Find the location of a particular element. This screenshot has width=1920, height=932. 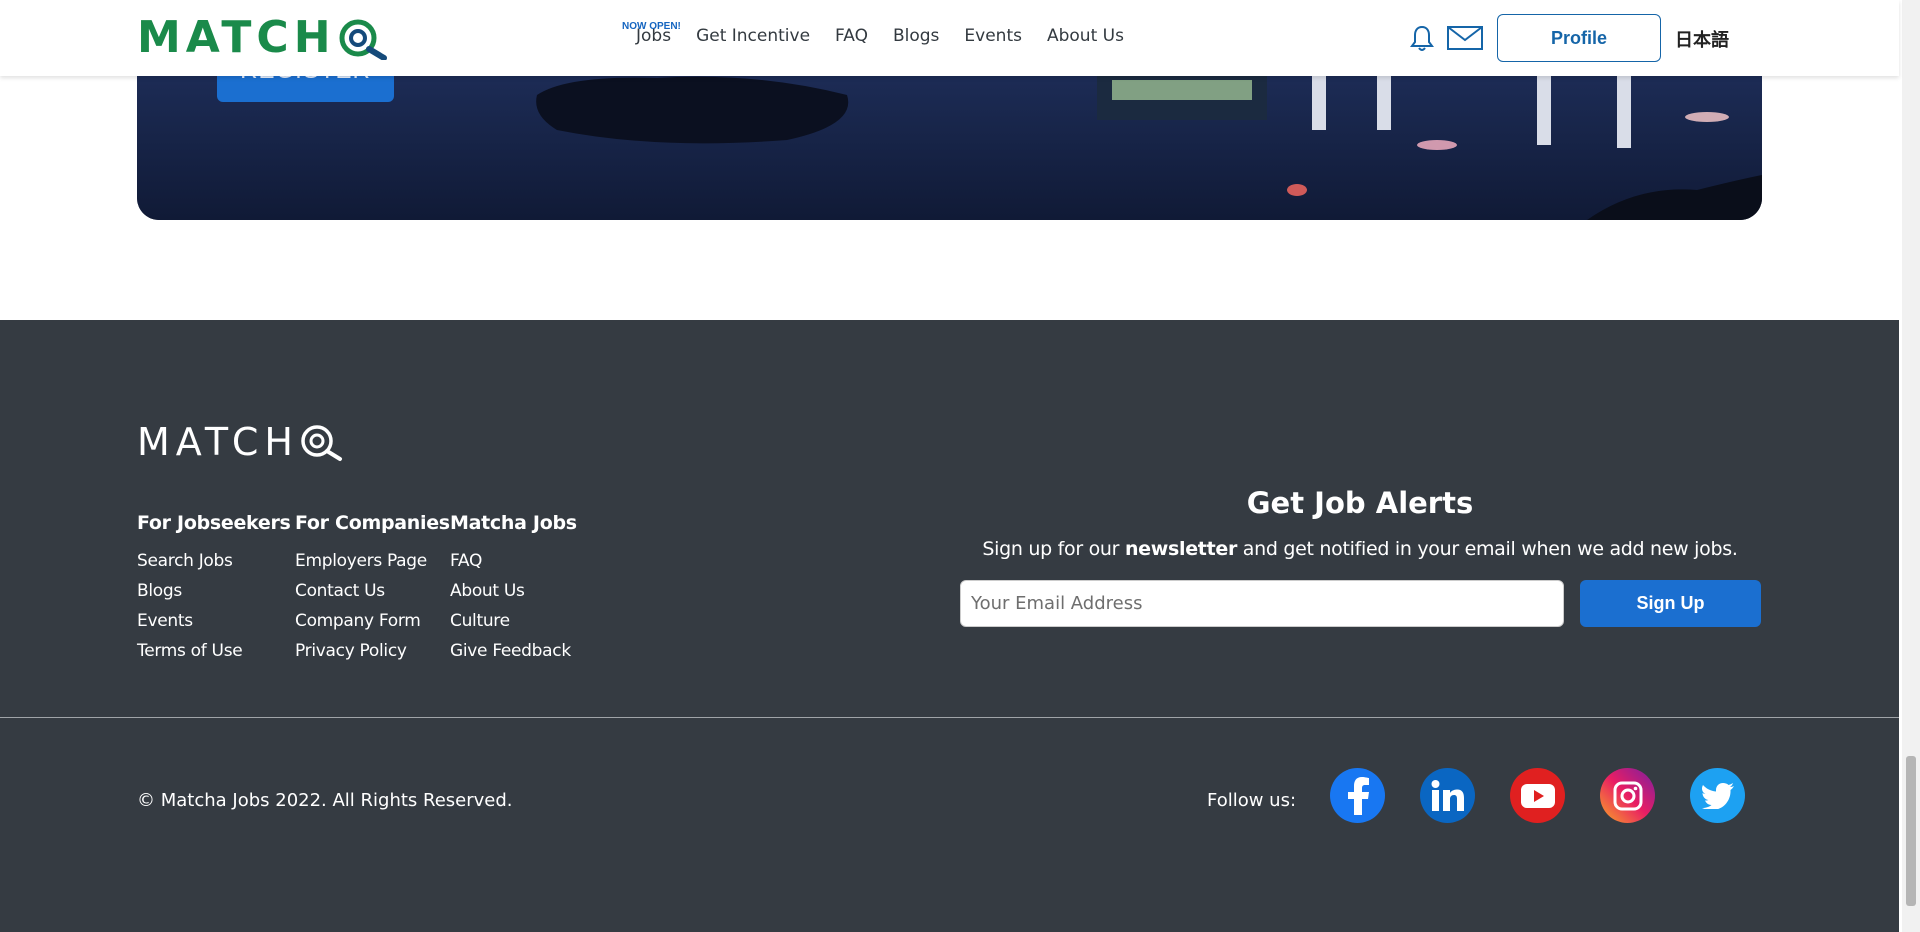

footer-link-faq: FAQ is located at coordinates (513, 561).